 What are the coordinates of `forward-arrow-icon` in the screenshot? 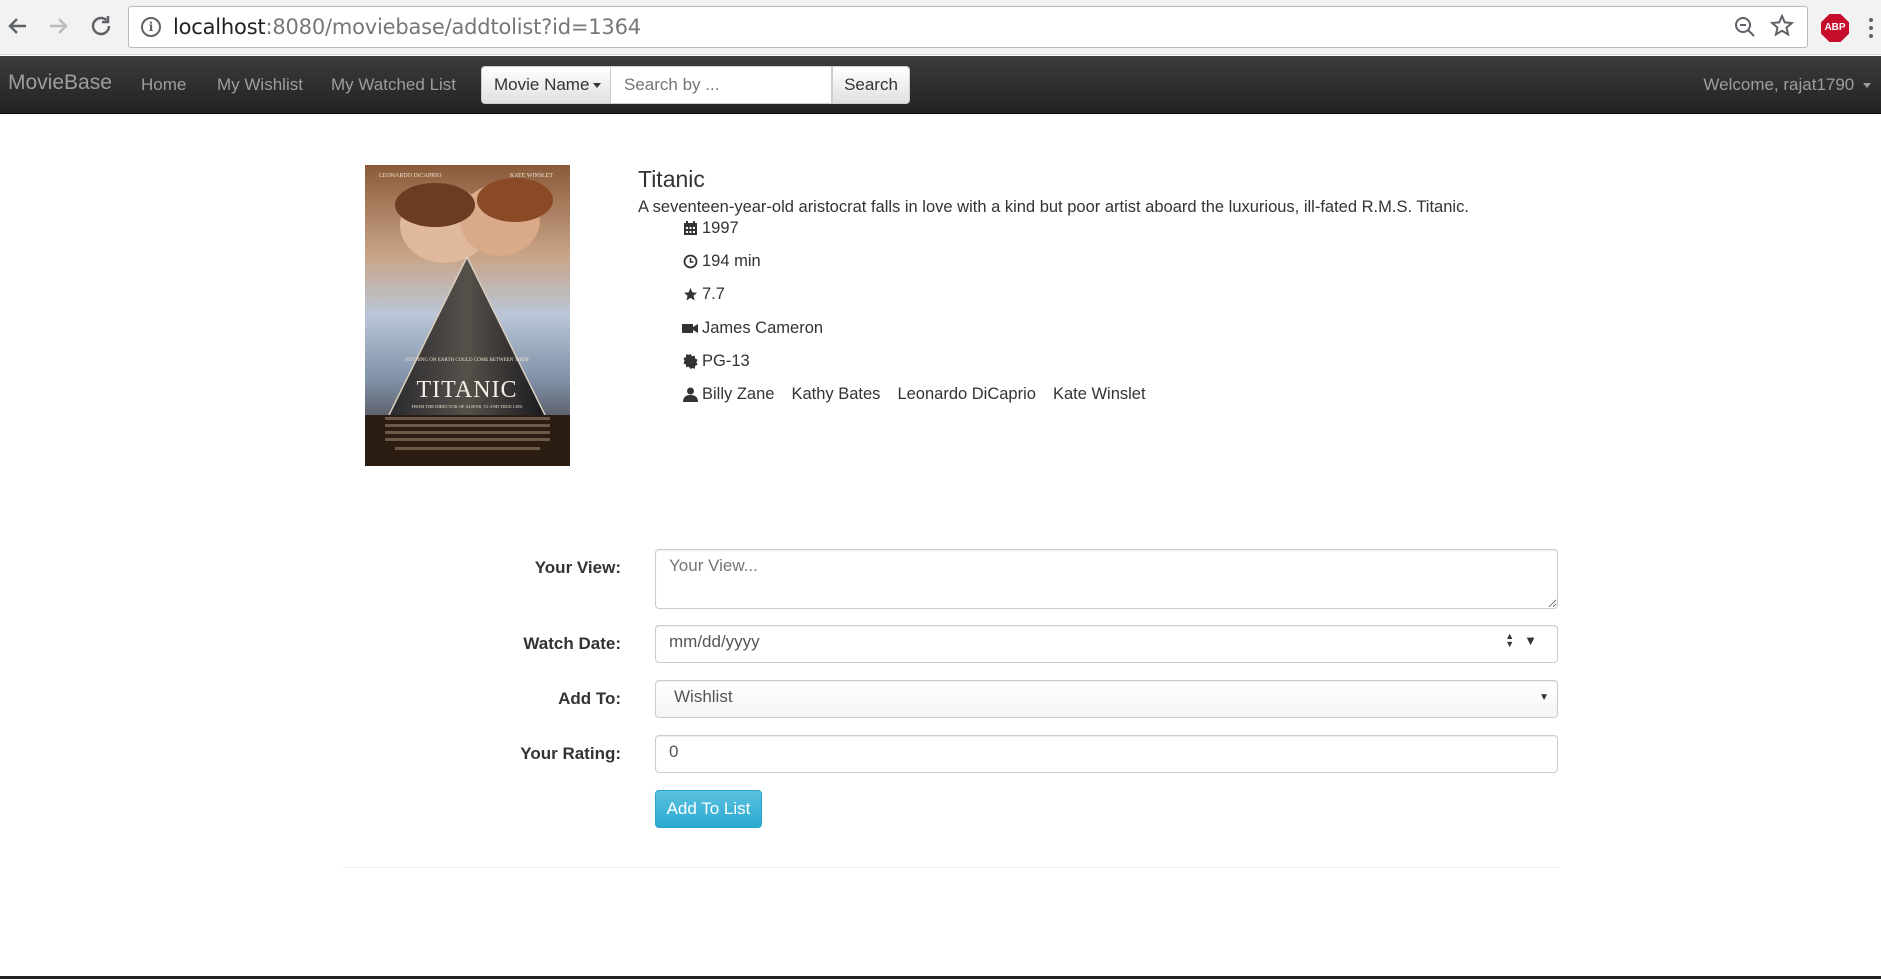 It's located at (58, 26).